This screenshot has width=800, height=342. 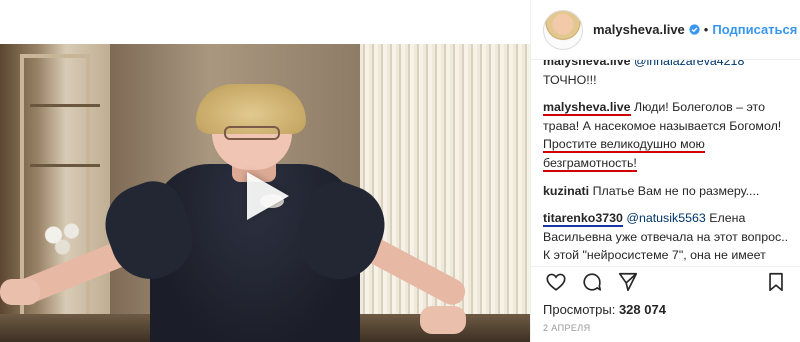 I want to click on share-icon, so click(x=628, y=281).